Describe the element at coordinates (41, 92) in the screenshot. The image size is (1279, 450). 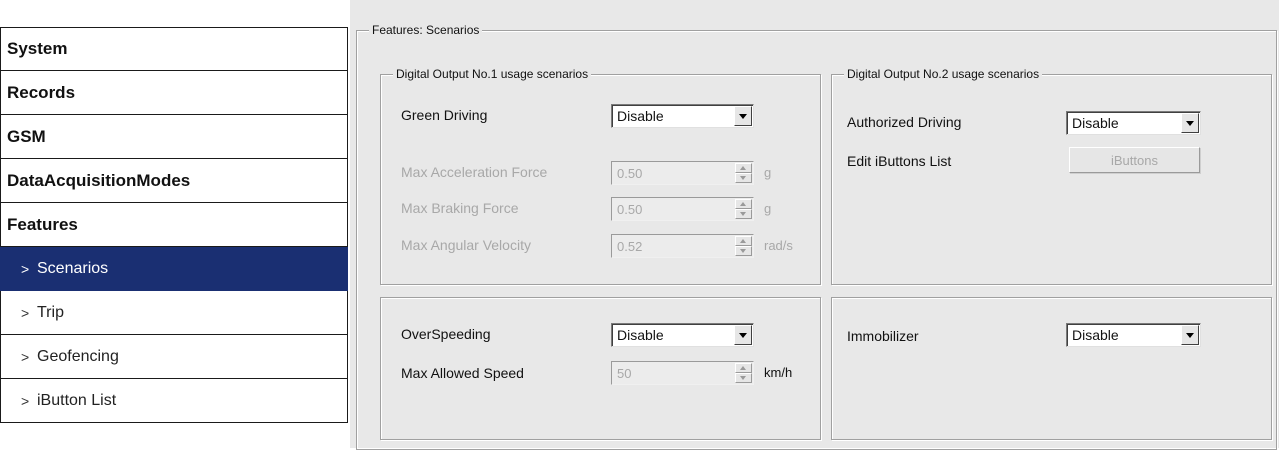
I see `sidebar-item-label: Records` at that location.